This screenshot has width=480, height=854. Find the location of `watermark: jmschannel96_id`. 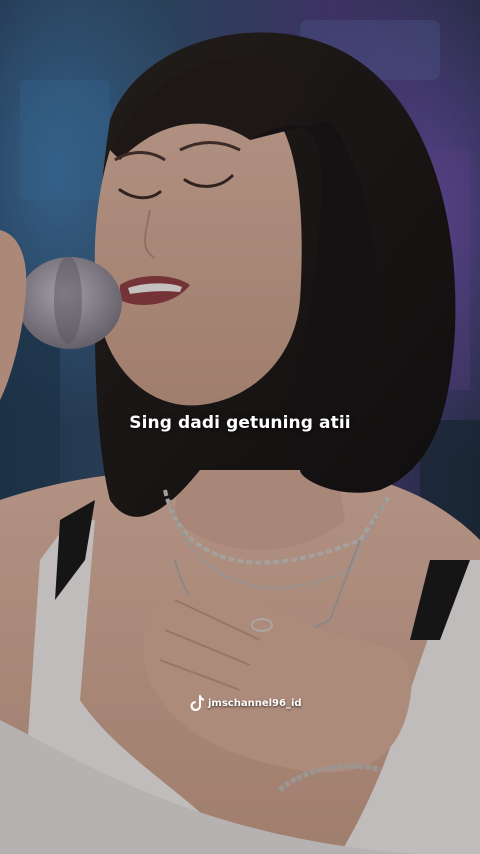

watermark: jmschannel96_id is located at coordinates (246, 703).